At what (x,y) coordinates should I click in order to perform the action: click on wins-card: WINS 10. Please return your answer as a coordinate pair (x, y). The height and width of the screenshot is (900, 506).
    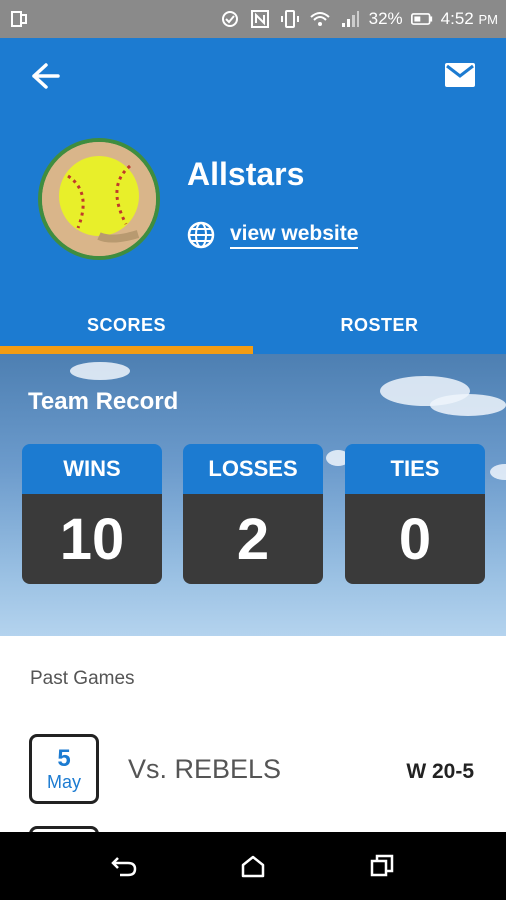
    Looking at the image, I should click on (92, 514).